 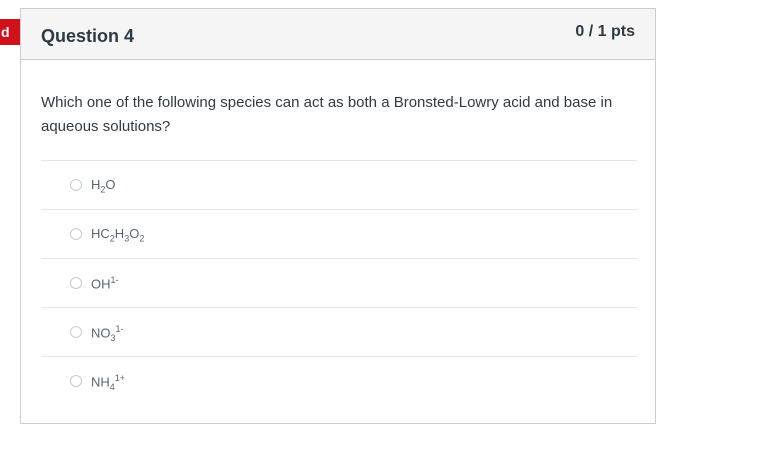 I want to click on formula-supscript: 1+, so click(x=120, y=378).